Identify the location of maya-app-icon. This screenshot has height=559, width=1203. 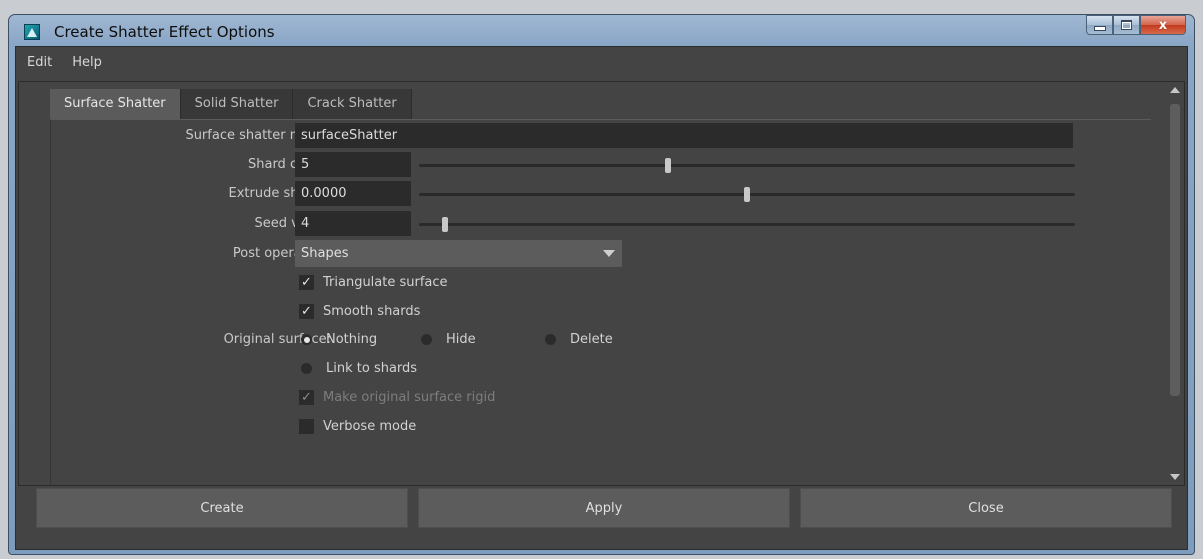
(32, 32).